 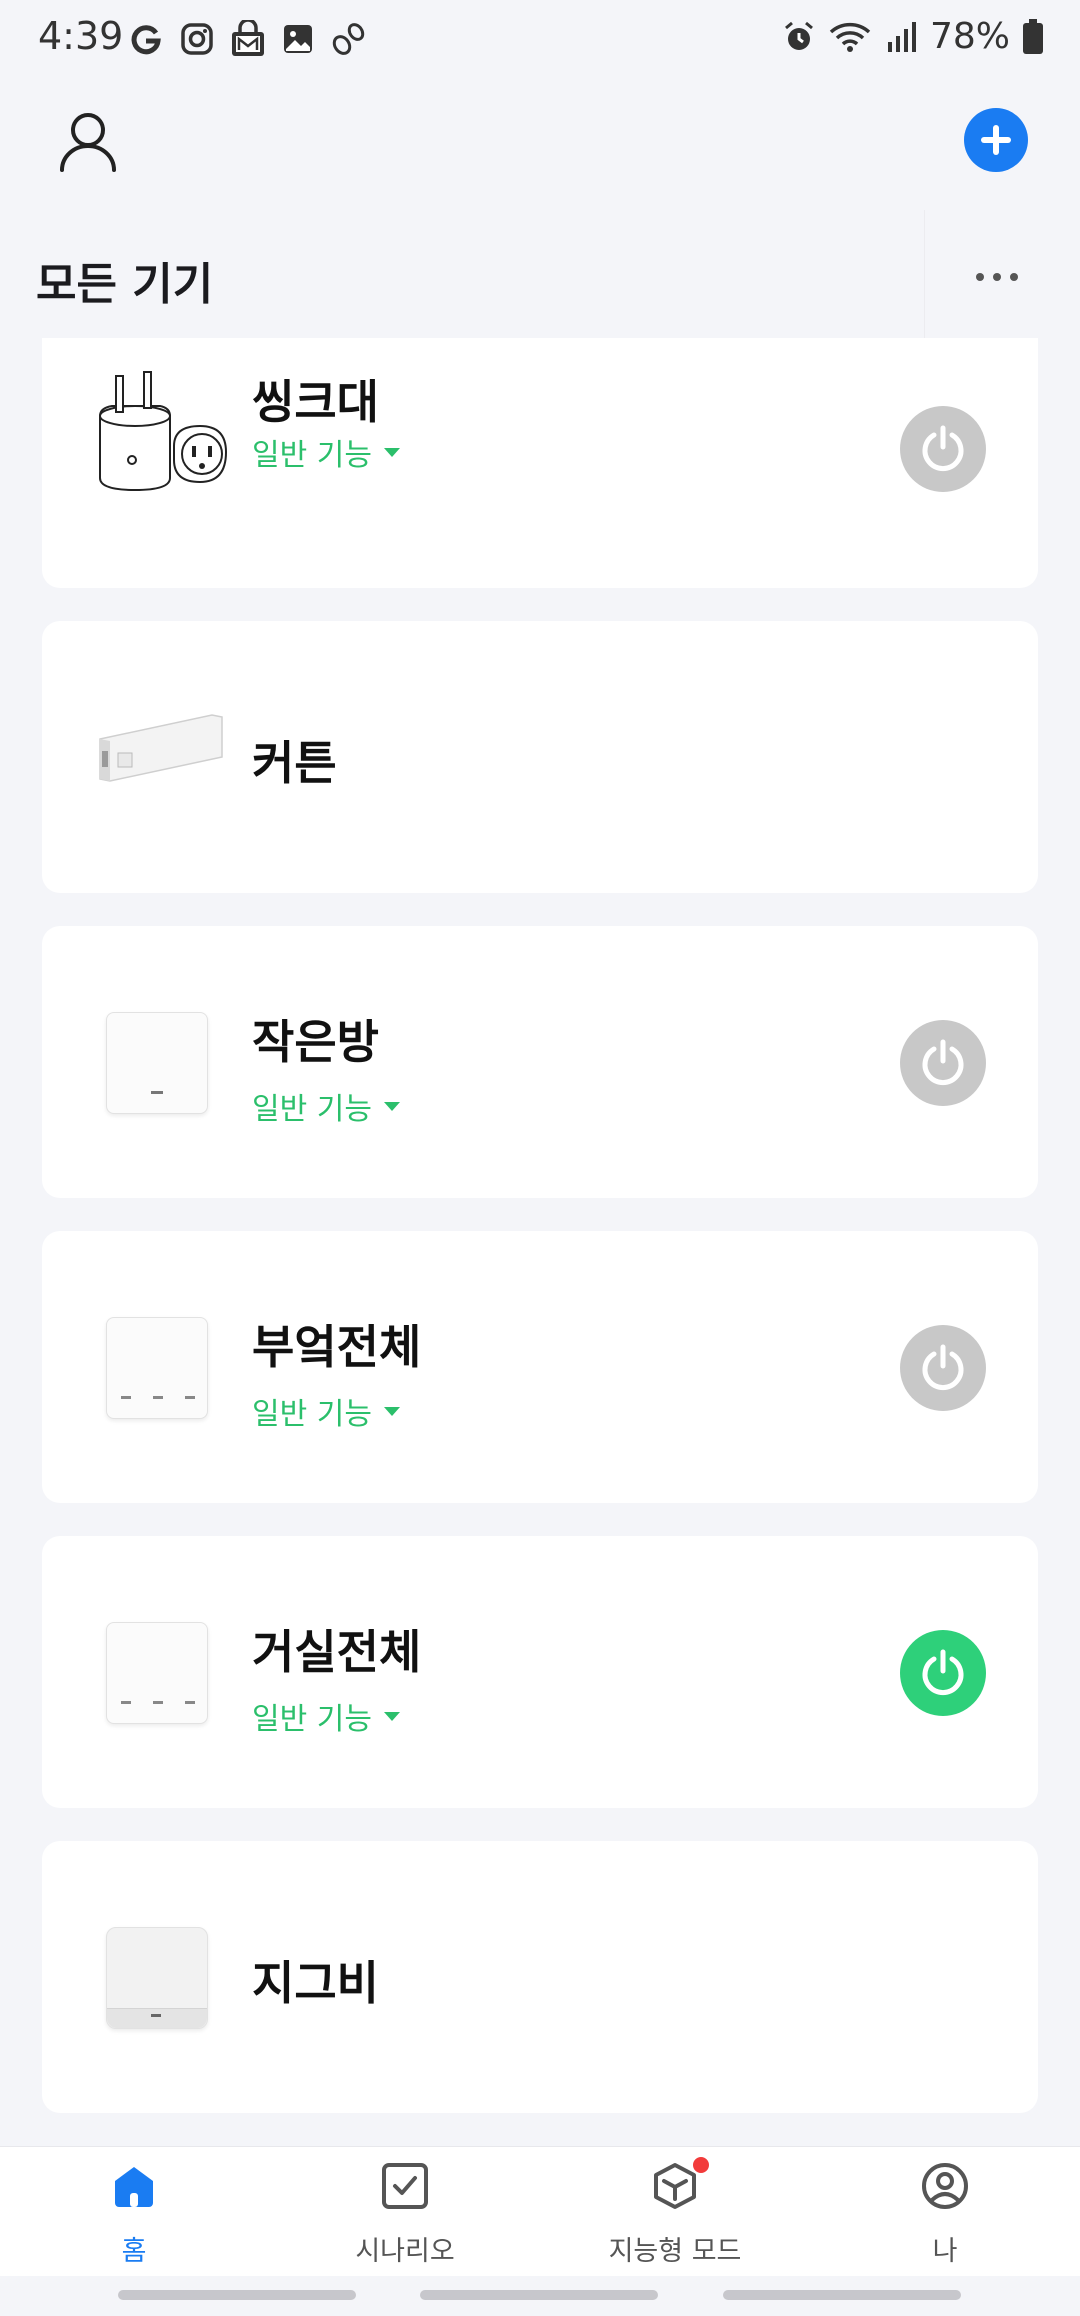 I want to click on nav-home: 홈, so click(x=134, y=2220).